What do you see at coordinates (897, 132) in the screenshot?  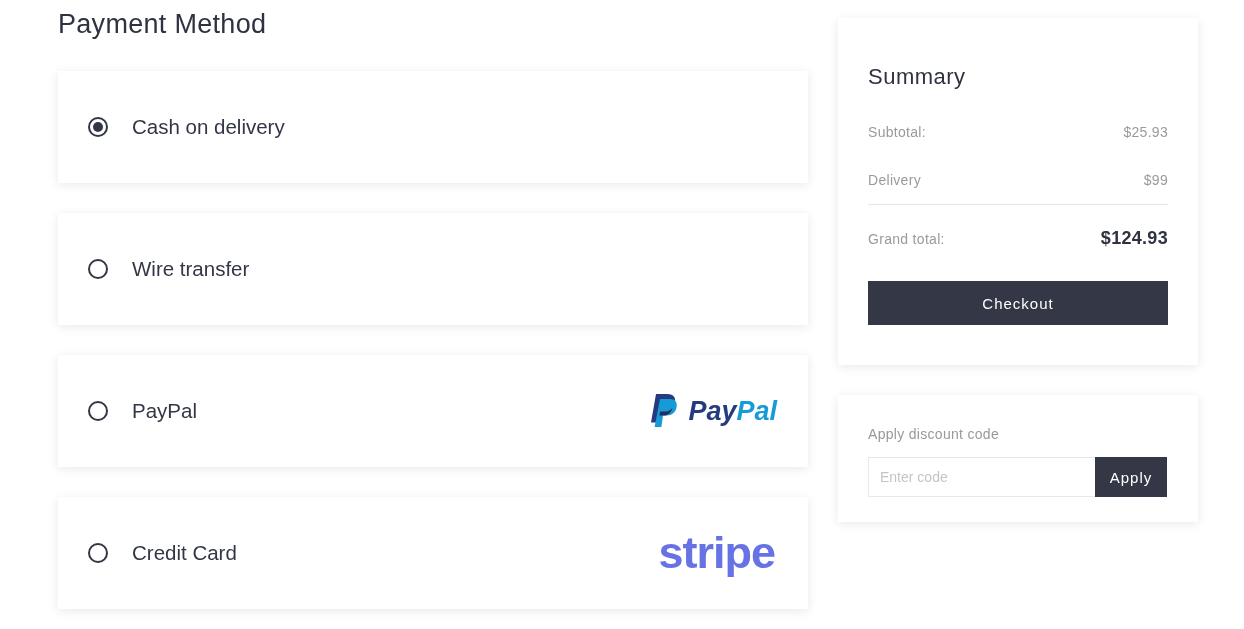 I see `summary-label: Subtotal:` at bounding box center [897, 132].